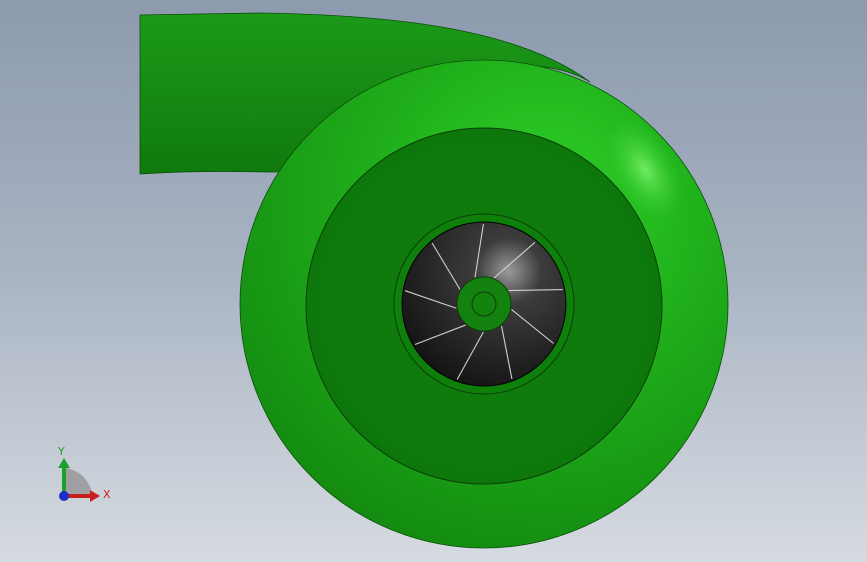  I want to click on reference-triad: Y X, so click(84, 473).